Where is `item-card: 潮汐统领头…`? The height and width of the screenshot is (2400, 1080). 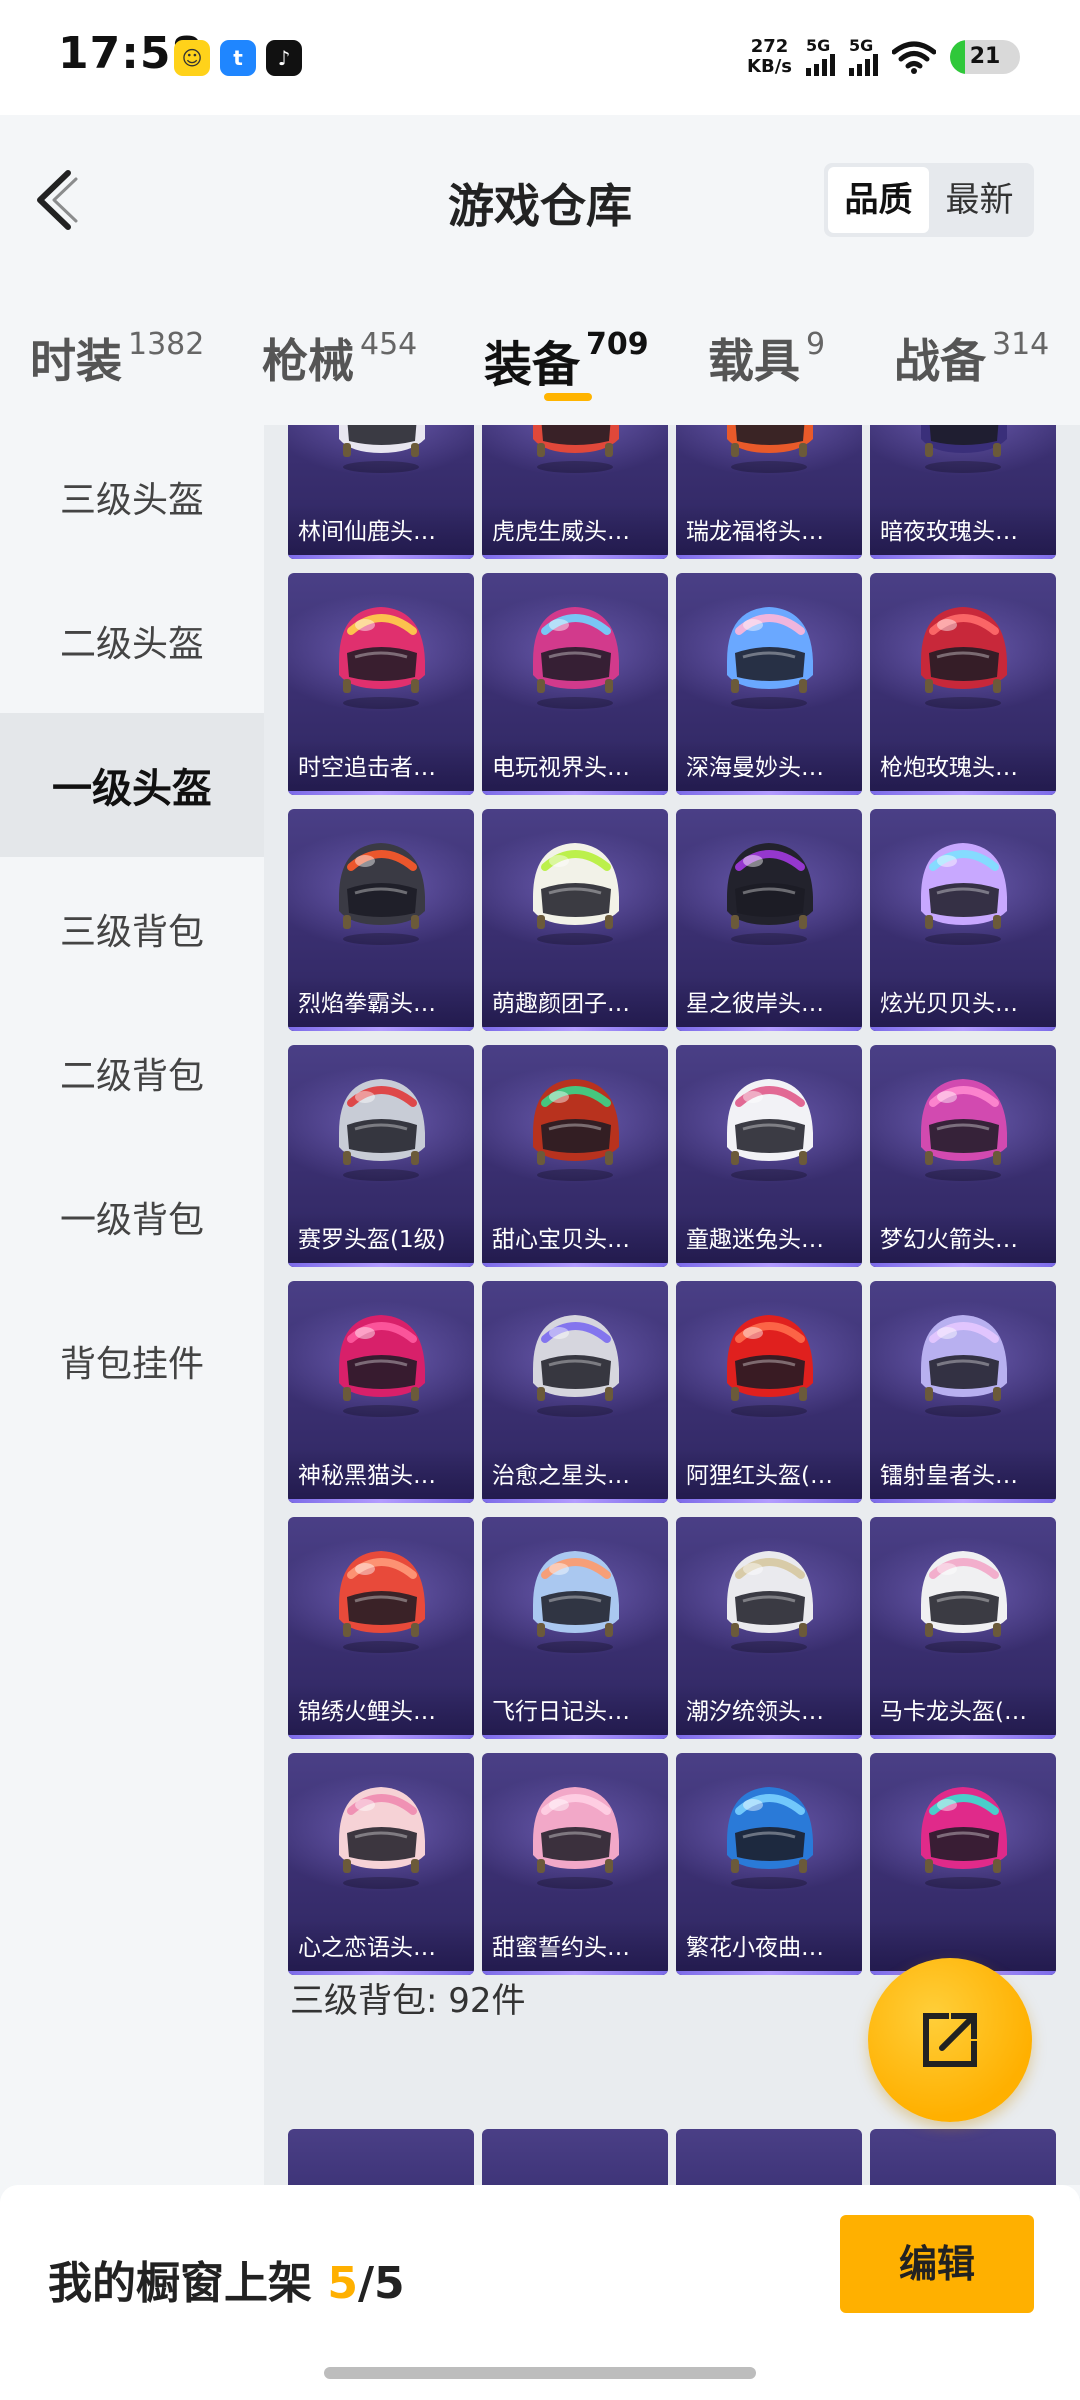
item-card: 潮汐统领头… is located at coordinates (769, 1628).